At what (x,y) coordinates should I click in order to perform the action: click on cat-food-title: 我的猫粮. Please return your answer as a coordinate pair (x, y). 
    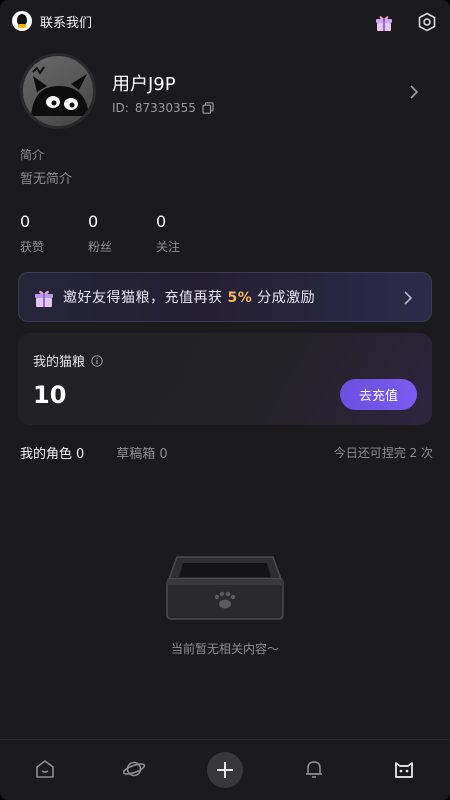
    Looking at the image, I should click on (68, 360).